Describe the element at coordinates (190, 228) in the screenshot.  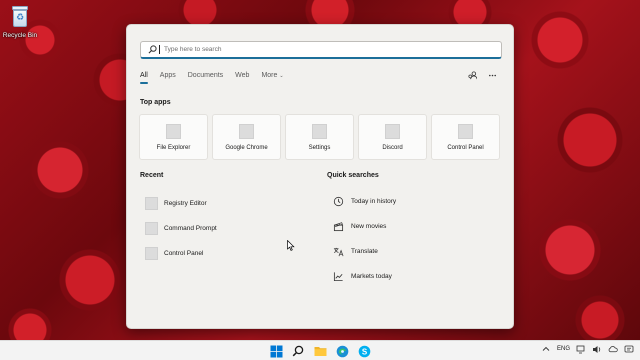
I see `recent-item-label: Command Prompt` at that location.